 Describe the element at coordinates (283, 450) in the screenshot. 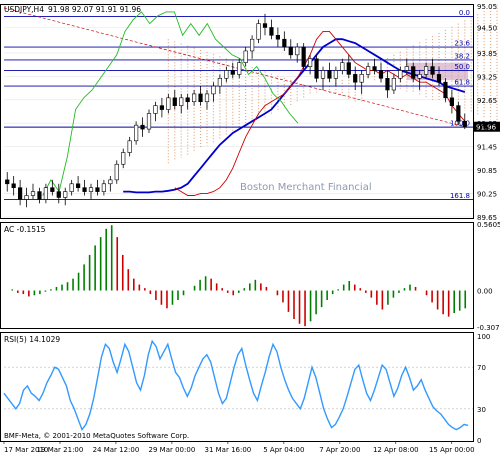

I see `x-tick-label: 5 Apr 04:00` at that location.